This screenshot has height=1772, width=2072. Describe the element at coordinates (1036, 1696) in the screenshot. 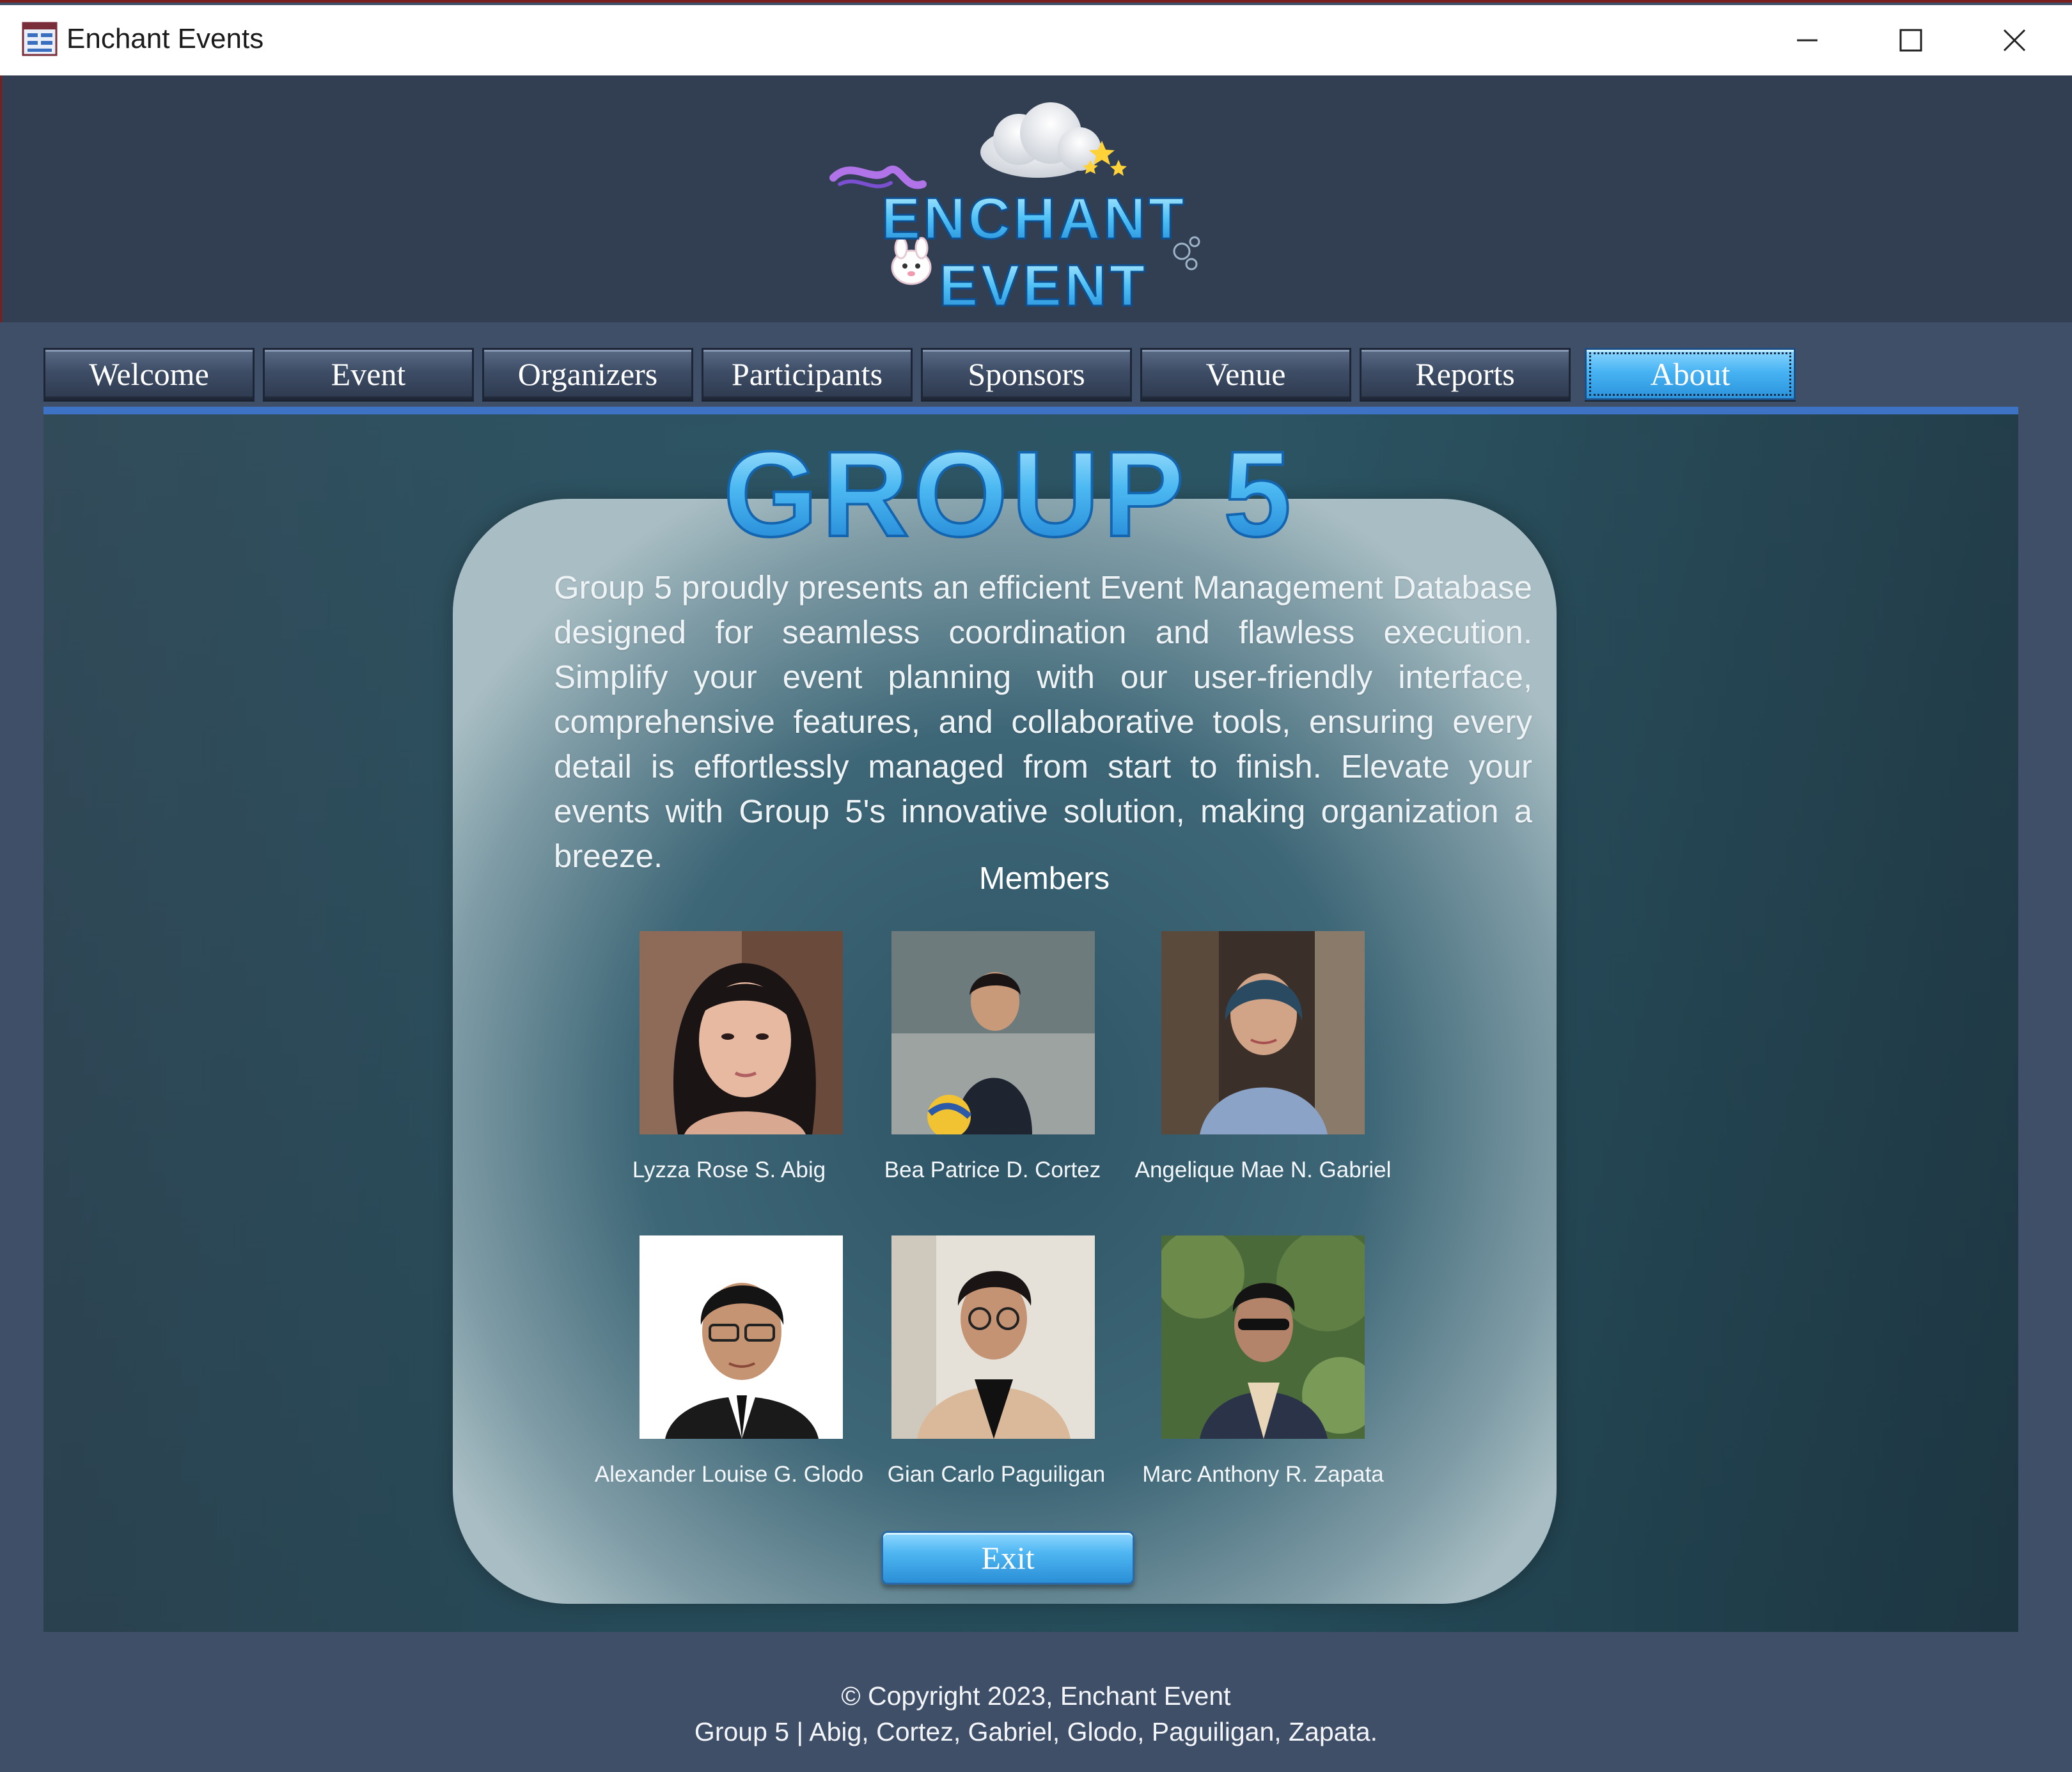

I see `copyright-text: © Copyright 2023, Enchant Event` at that location.